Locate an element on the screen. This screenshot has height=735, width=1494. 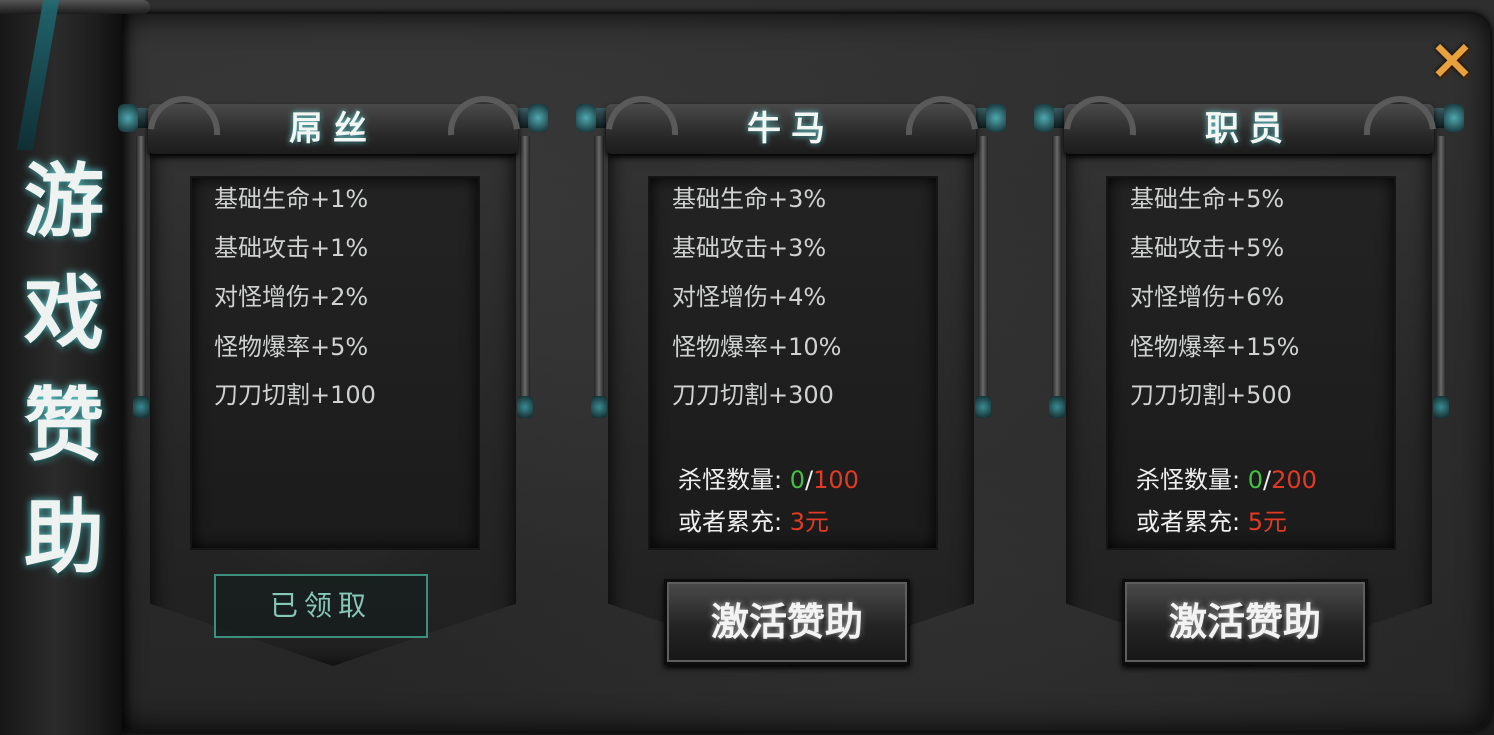
close-button: × is located at coordinates (1452, 60).